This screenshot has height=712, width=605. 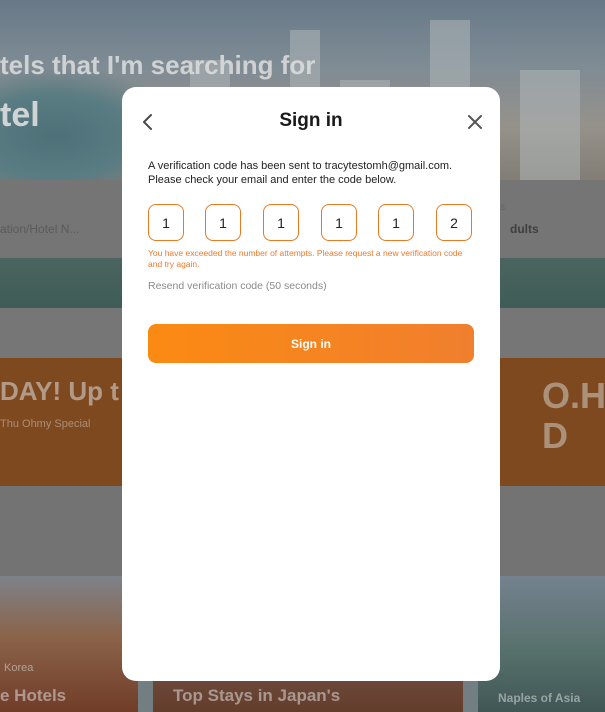 What do you see at coordinates (396, 222) in the screenshot?
I see `code-digit-5: 1` at bounding box center [396, 222].